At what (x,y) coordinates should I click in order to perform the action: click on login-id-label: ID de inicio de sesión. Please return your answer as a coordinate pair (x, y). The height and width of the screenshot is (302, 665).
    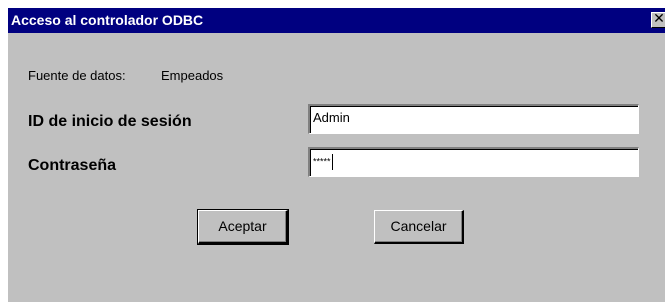
    Looking at the image, I should click on (110, 121).